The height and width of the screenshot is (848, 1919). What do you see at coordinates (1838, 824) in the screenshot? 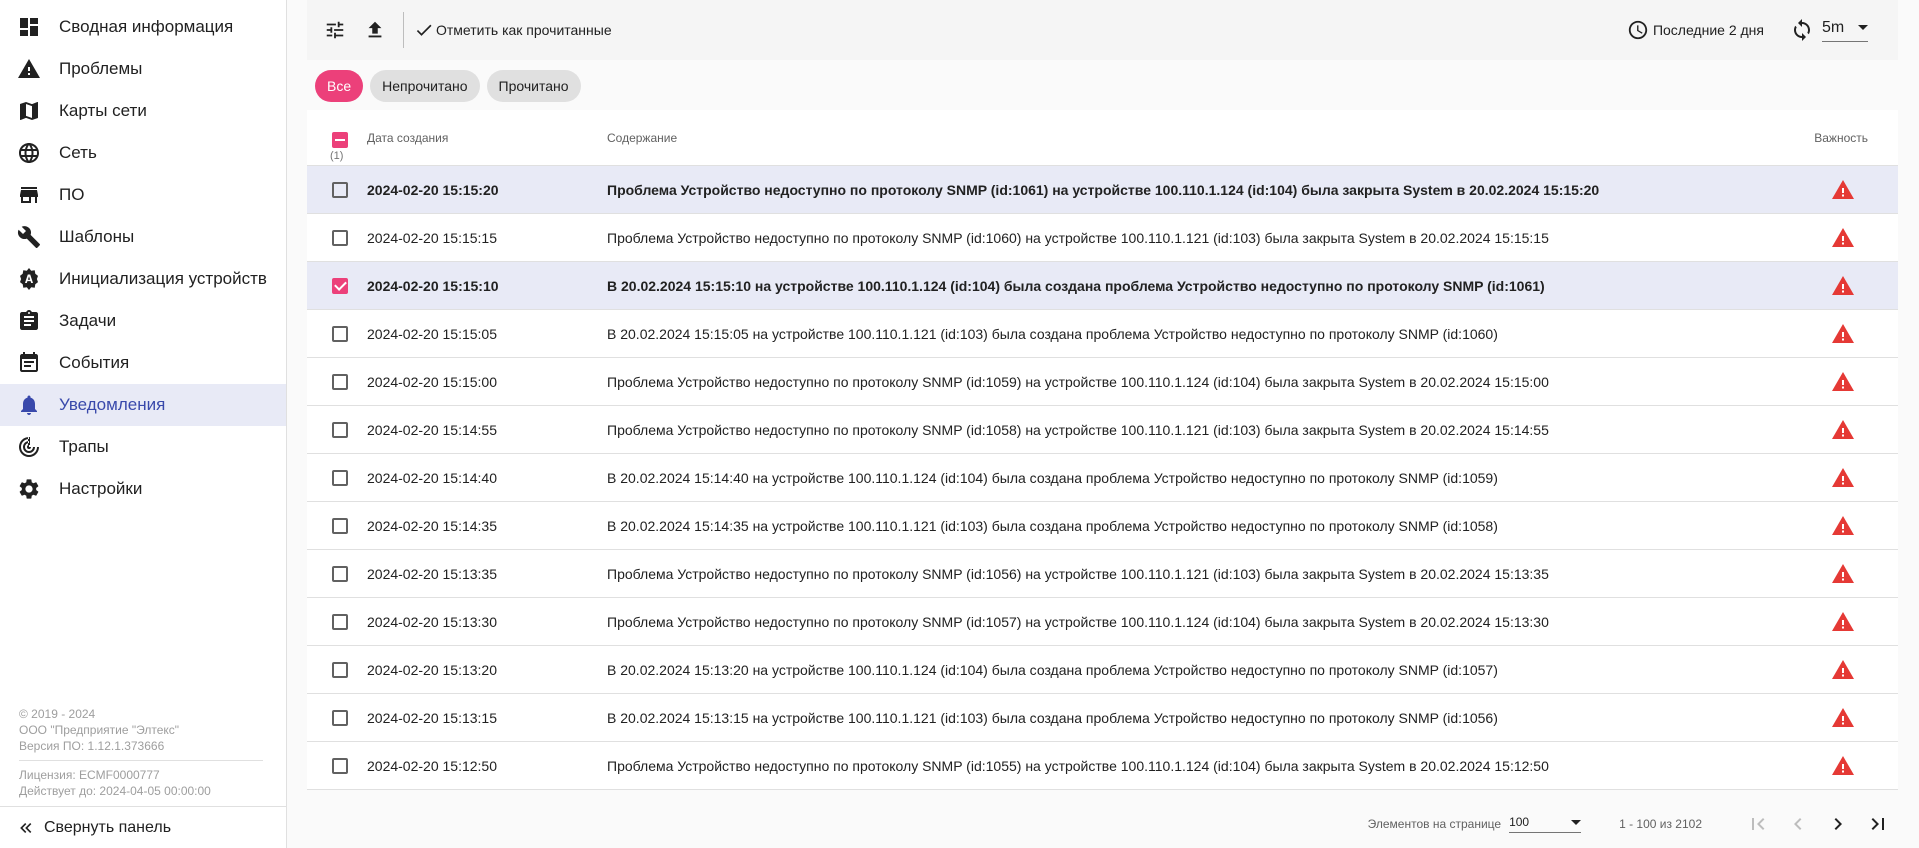
I see `next-page-button` at bounding box center [1838, 824].